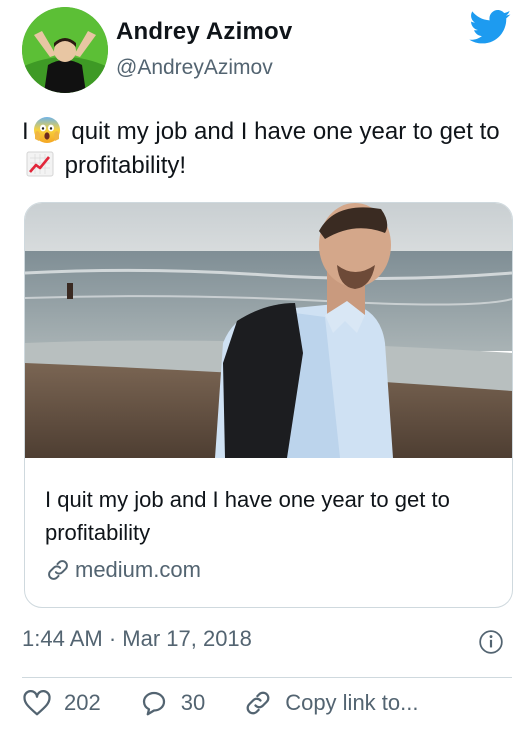  What do you see at coordinates (82, 702) in the screenshot?
I see `like-count: 202` at bounding box center [82, 702].